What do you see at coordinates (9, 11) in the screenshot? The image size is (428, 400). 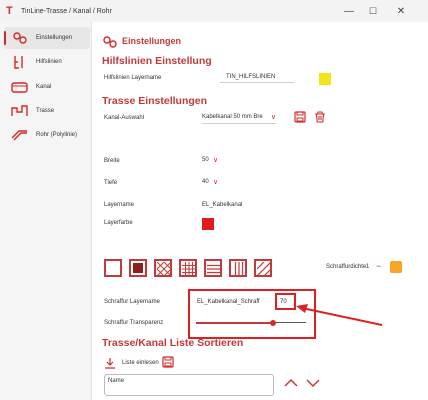 I see `app-logo-icon: T` at bounding box center [9, 11].